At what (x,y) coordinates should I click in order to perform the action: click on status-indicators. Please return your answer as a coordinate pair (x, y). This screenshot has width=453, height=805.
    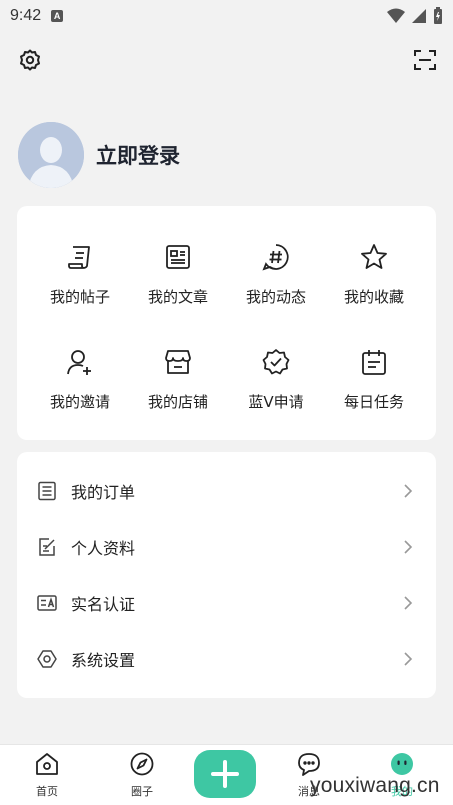
    Looking at the image, I should click on (415, 16).